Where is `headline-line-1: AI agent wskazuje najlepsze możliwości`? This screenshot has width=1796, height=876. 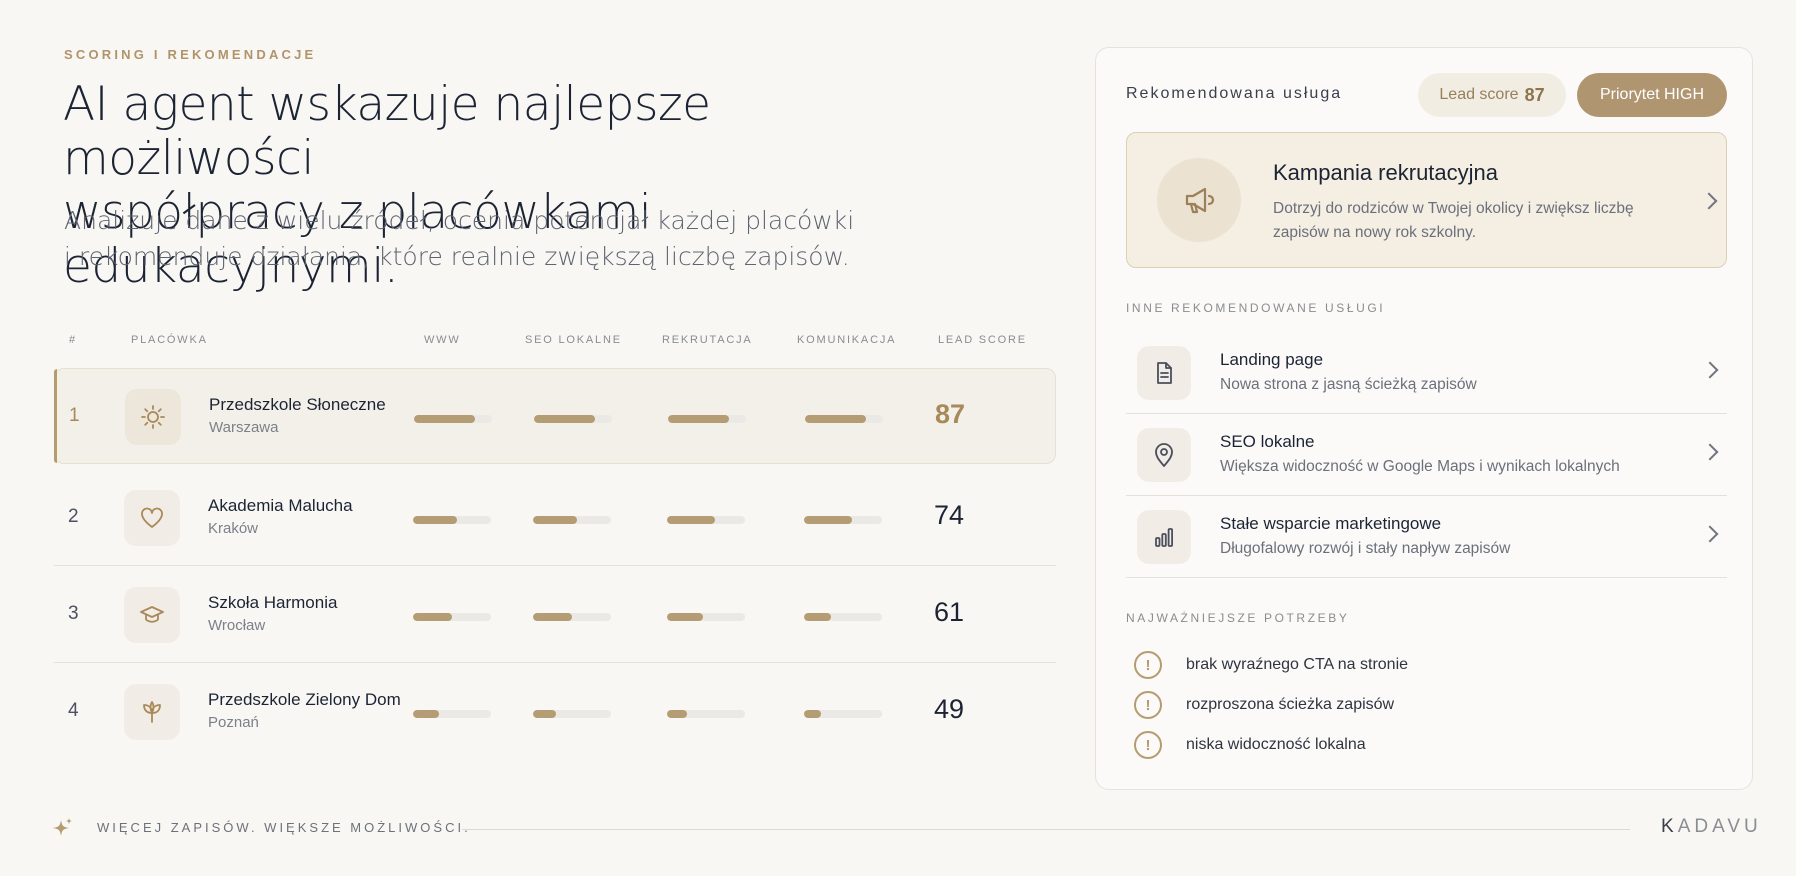
headline-line-1: AI agent wskazuje najlepsze możliwości is located at coordinates (387, 131).